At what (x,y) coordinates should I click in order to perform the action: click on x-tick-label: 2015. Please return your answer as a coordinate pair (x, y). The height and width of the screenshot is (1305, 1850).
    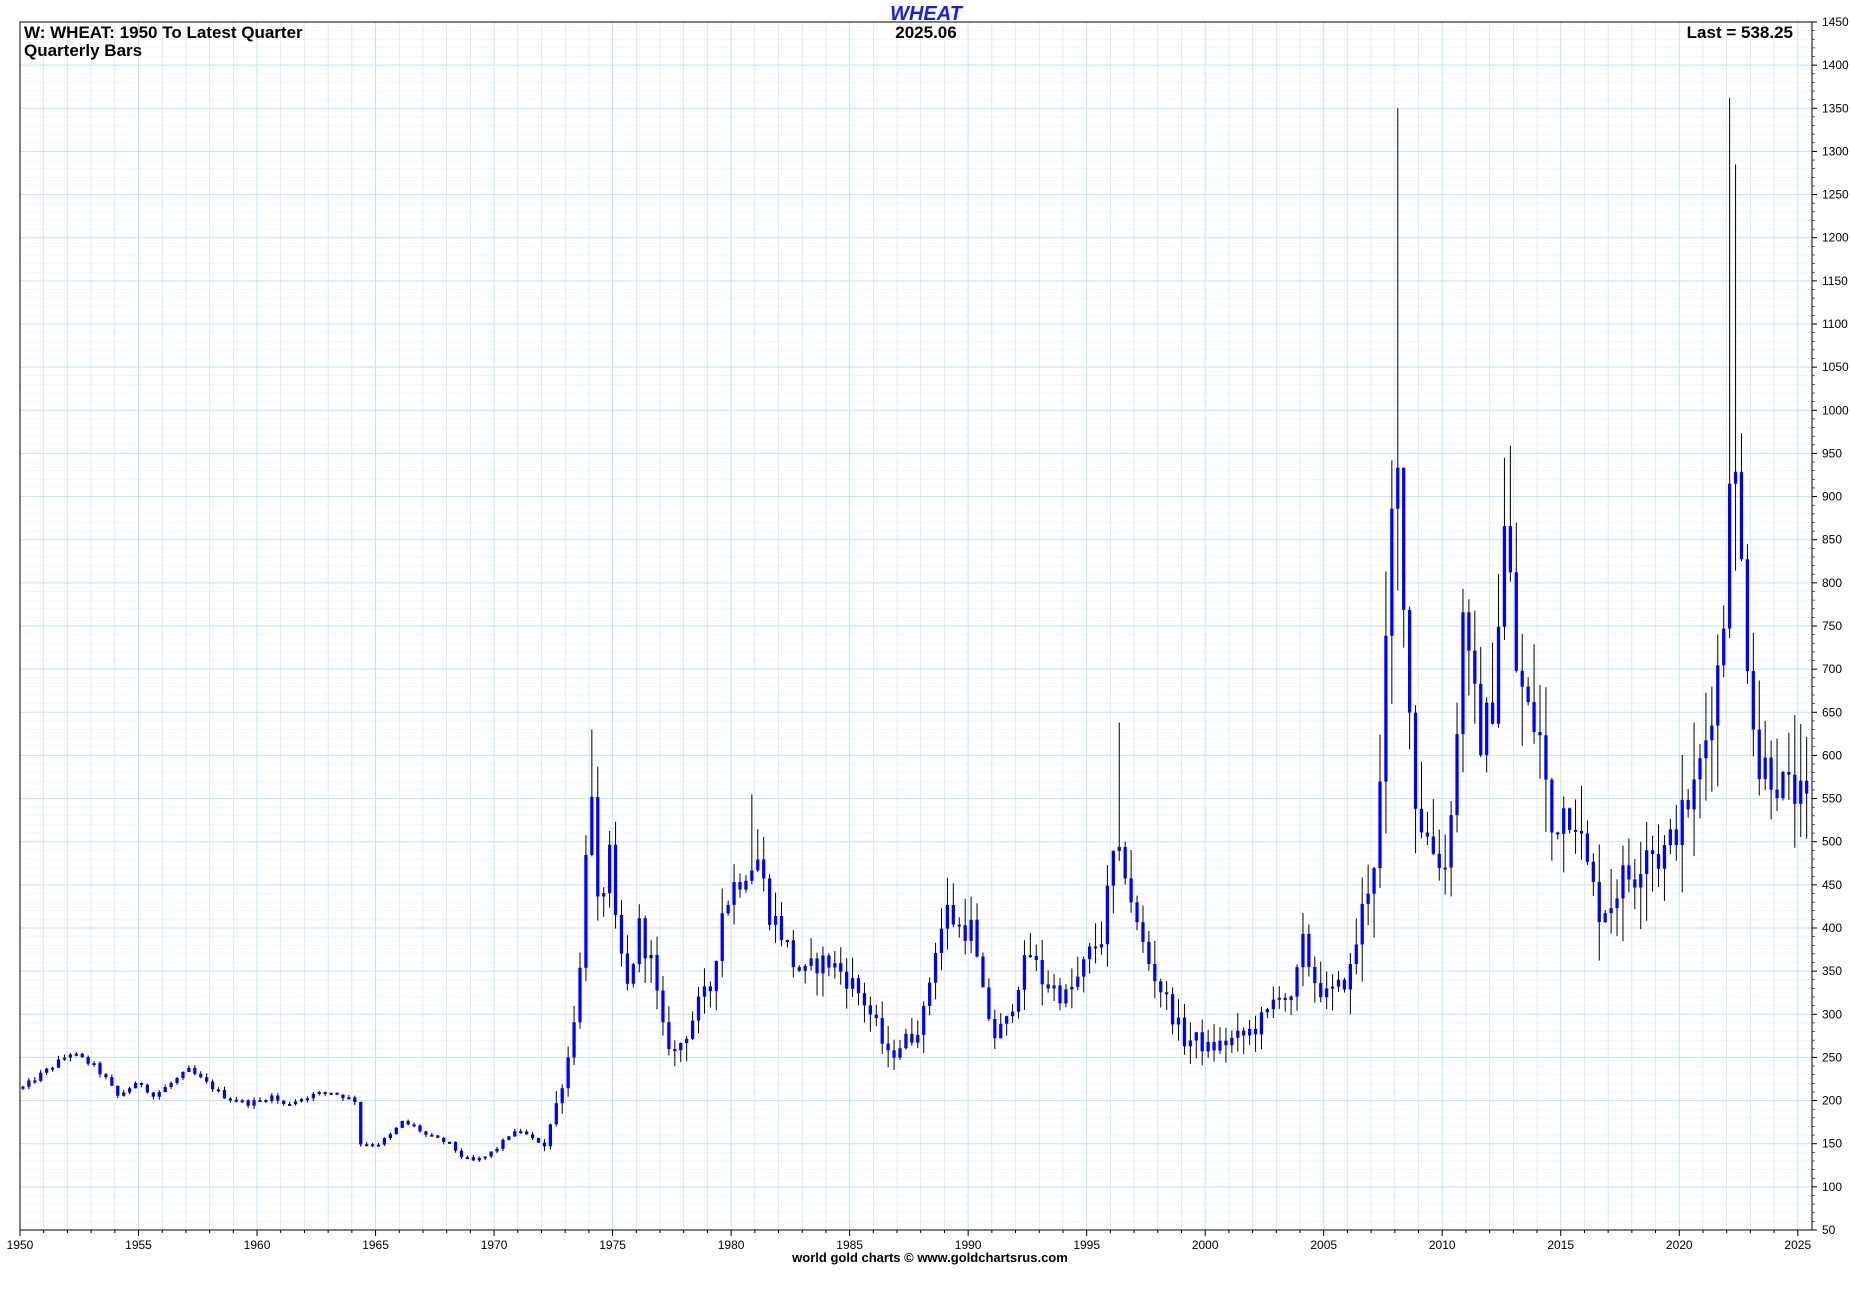
    Looking at the image, I should click on (1560, 1245).